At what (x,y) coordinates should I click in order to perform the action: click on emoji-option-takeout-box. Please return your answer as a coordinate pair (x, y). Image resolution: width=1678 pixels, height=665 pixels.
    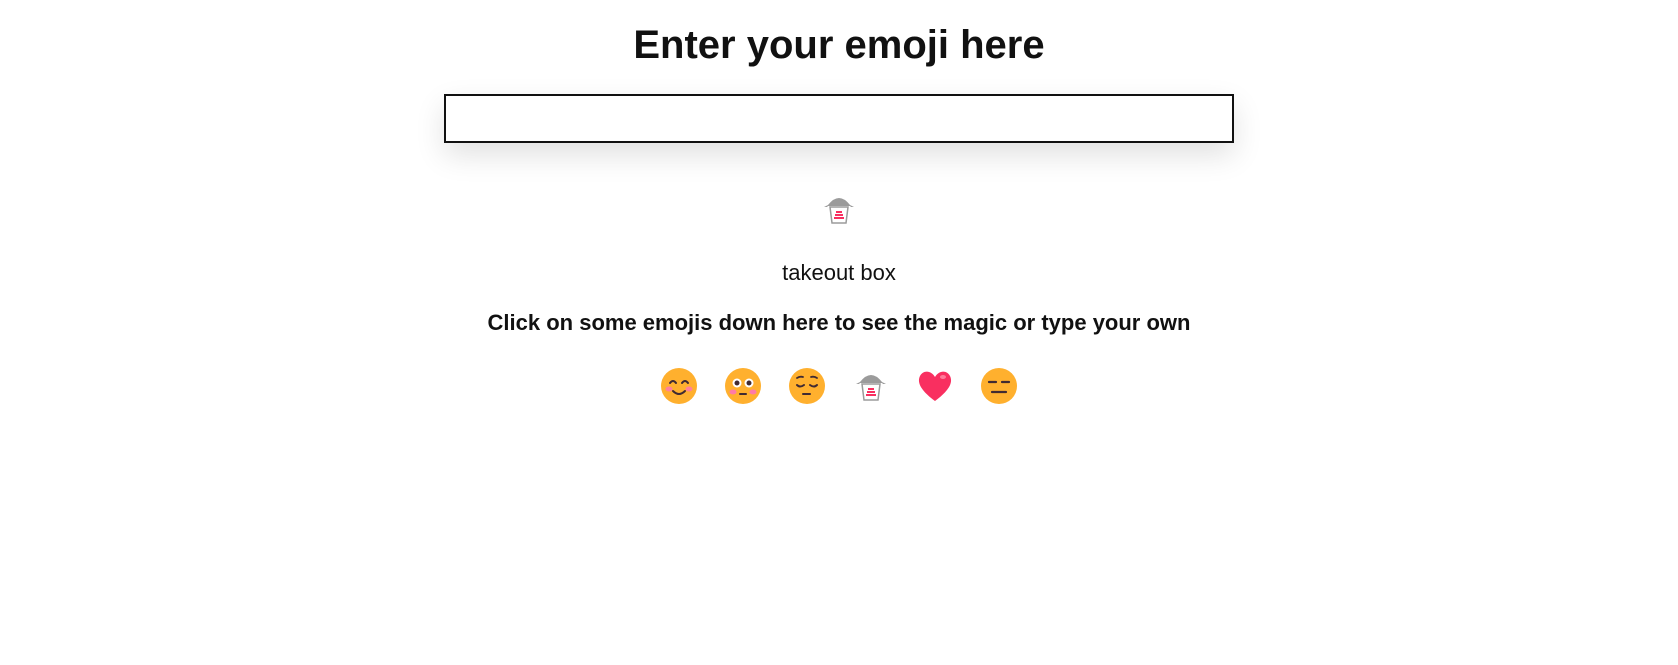
    Looking at the image, I should click on (871, 386).